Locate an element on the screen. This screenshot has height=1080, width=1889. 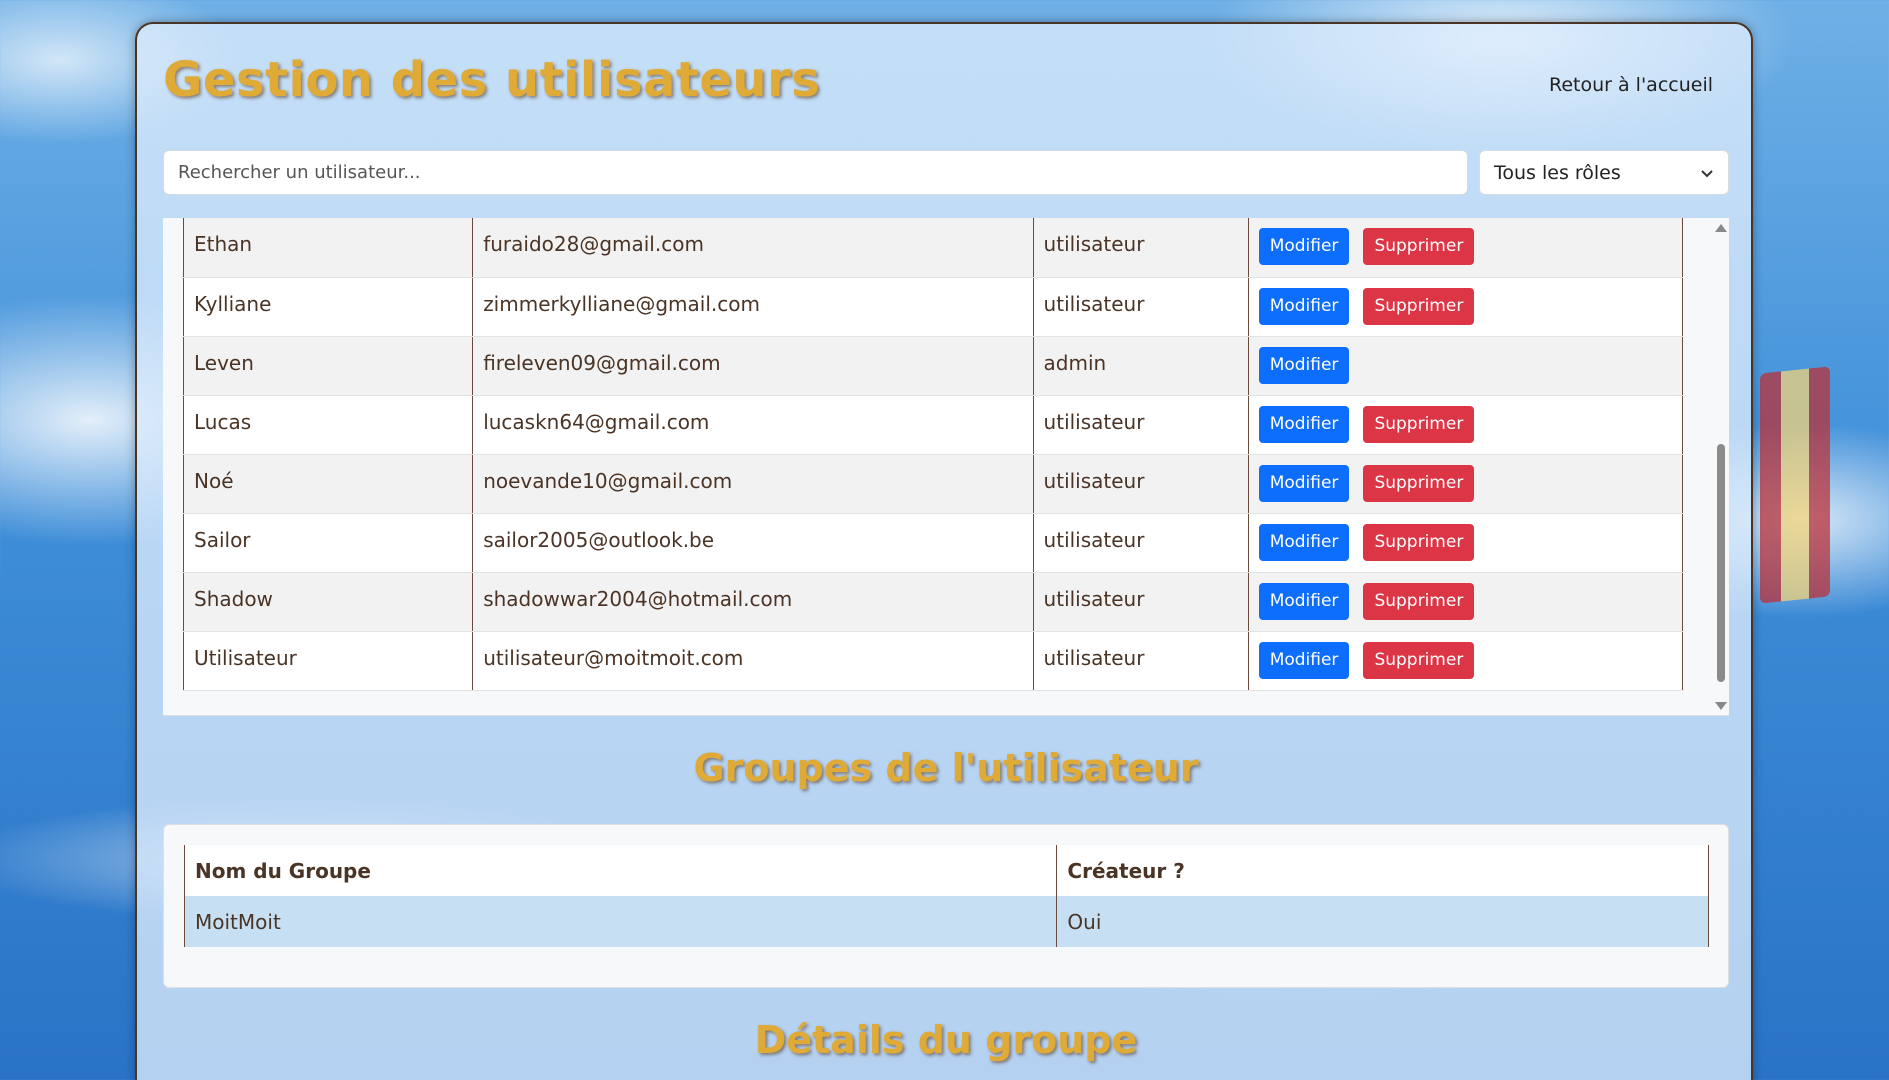
role-filter-value: Tous les rôles is located at coordinates (1557, 172).